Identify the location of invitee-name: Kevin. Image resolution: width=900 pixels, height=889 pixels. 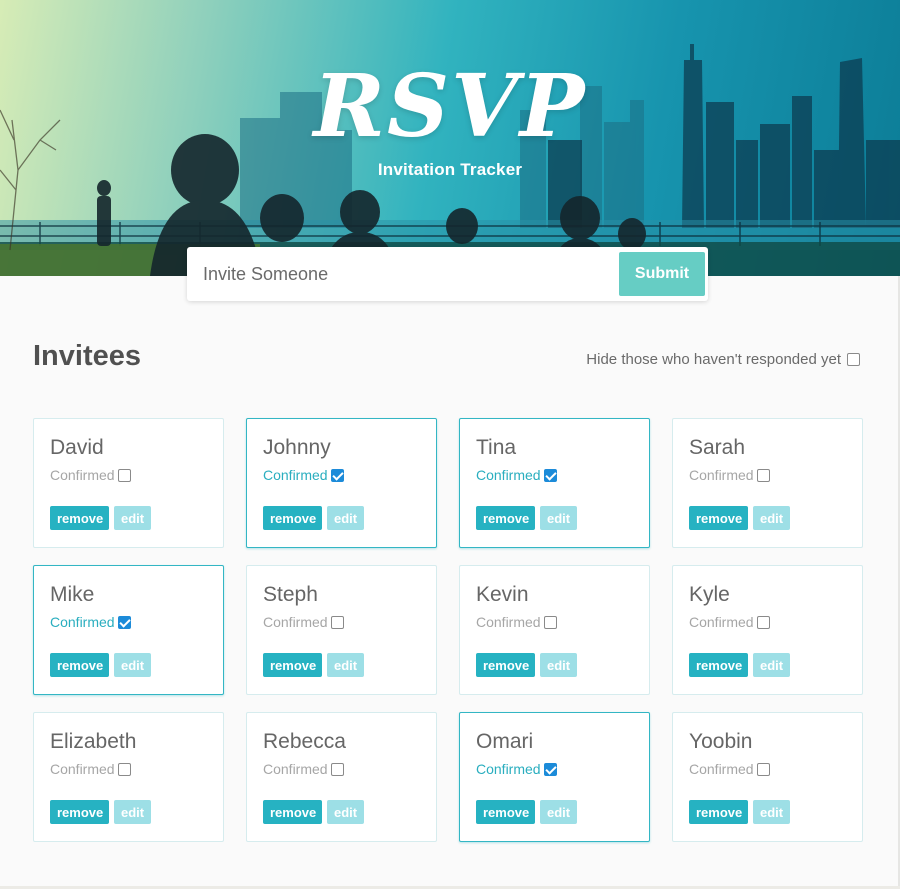
(502, 594).